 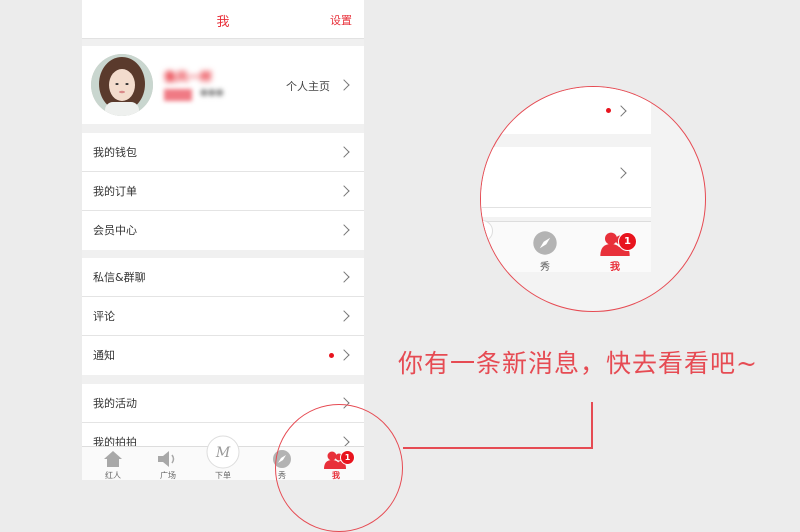 I want to click on vip-badge, so click(x=178, y=95).